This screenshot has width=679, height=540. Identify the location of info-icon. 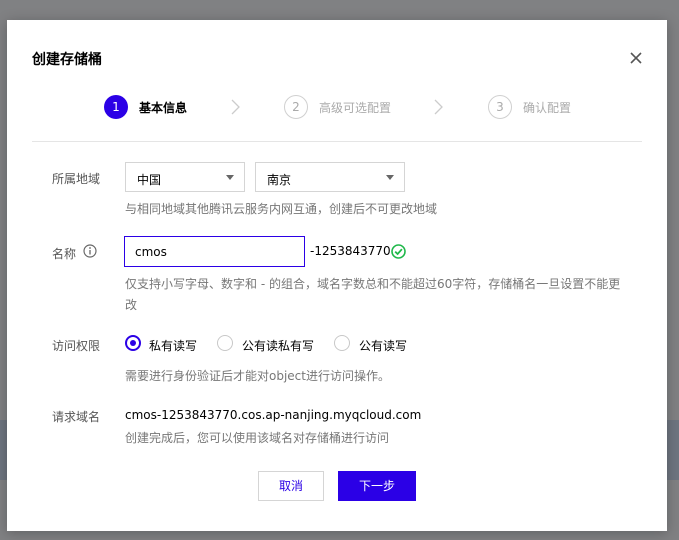
(90, 251).